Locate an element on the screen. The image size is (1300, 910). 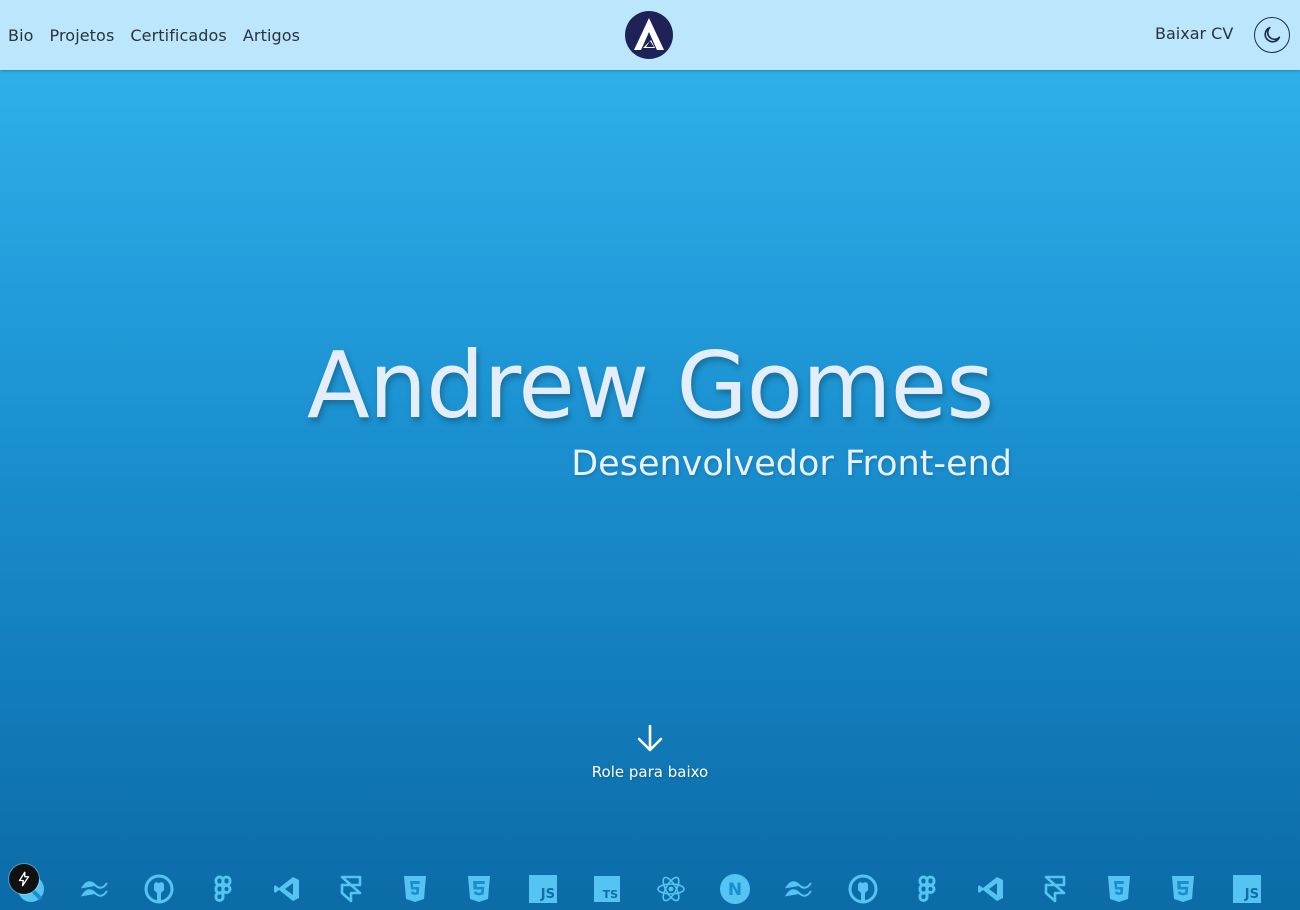
theme-toggle-button is located at coordinates (1272, 35).